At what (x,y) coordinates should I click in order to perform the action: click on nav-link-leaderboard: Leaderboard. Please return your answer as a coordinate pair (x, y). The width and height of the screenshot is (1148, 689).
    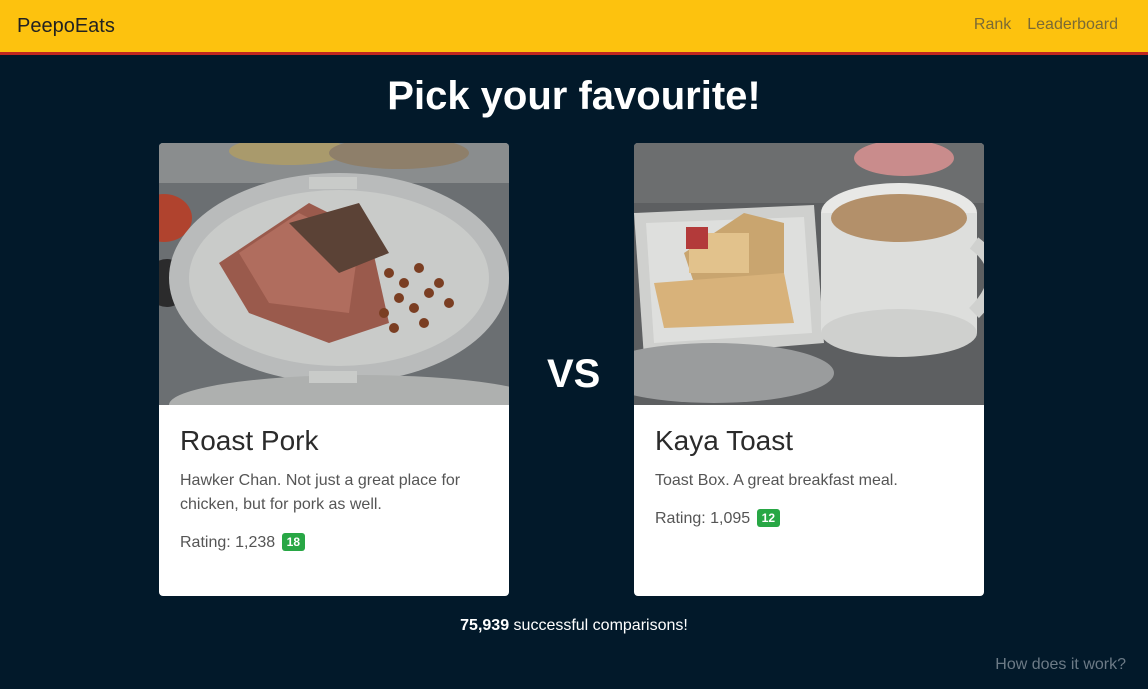
    Looking at the image, I should click on (1072, 25).